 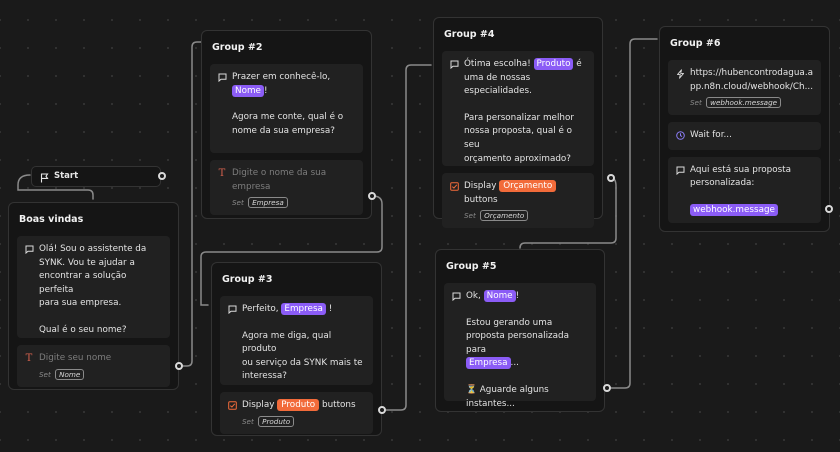 I want to click on group-title: Group #2, so click(x=237, y=47).